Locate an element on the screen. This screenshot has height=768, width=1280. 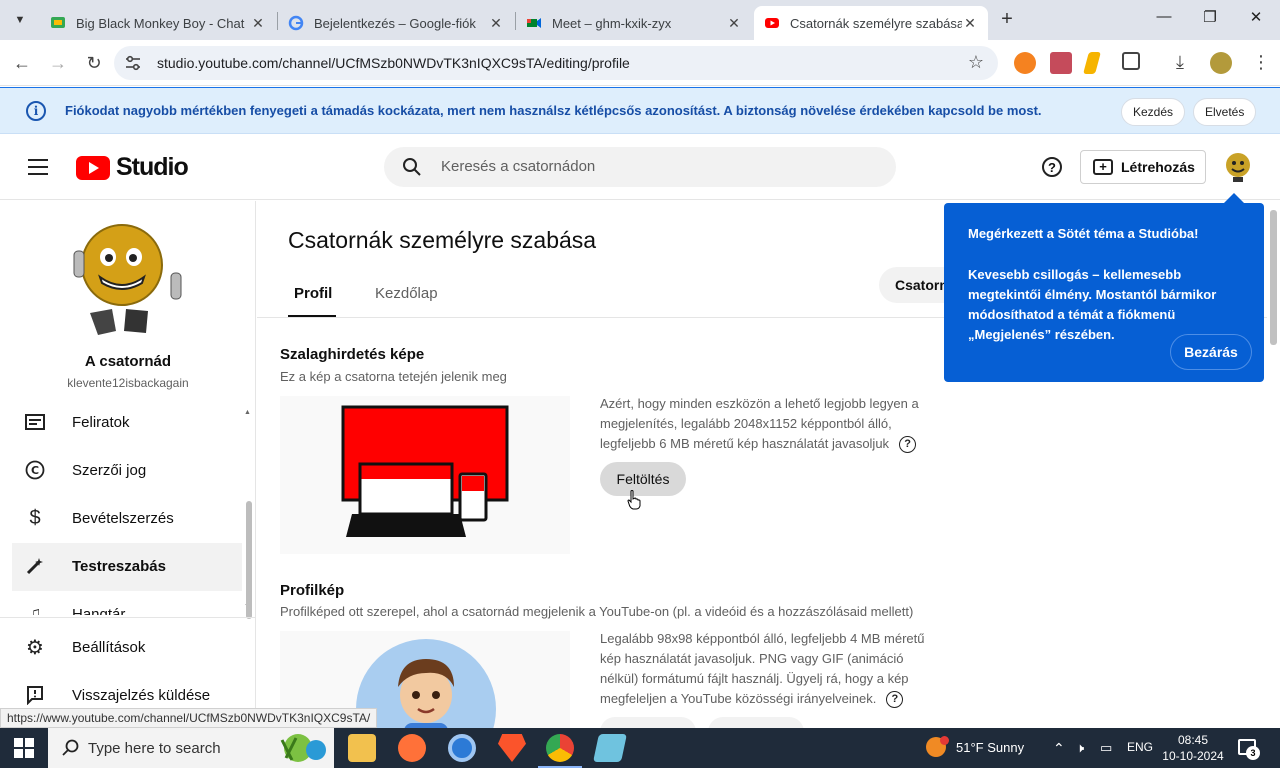
close-window-icon: ✕ is located at coordinates (1256, 20).